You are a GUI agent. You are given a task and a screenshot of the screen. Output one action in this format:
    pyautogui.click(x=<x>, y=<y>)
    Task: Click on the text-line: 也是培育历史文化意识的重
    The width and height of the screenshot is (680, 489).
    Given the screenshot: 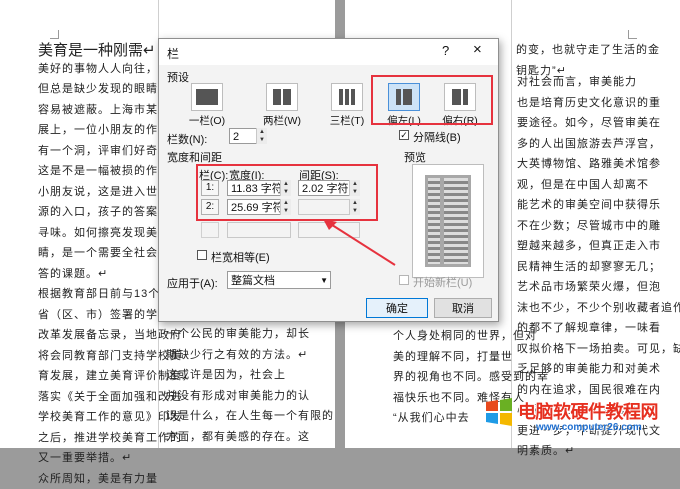 What is the action you would take?
    pyautogui.click(x=577, y=103)
    